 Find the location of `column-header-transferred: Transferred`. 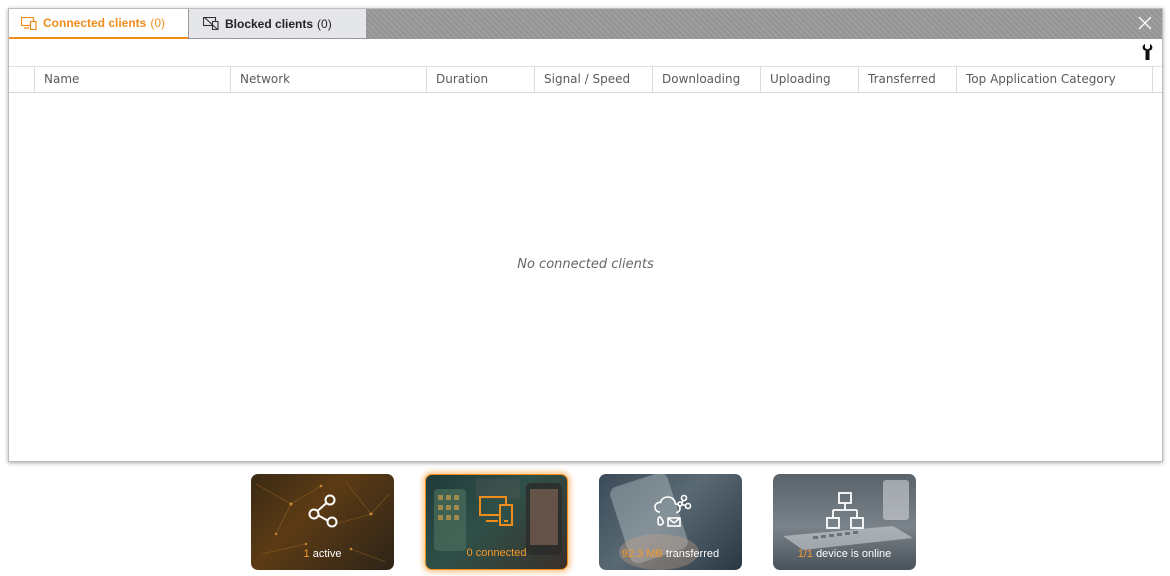

column-header-transferred: Transferred is located at coordinates (907, 79).